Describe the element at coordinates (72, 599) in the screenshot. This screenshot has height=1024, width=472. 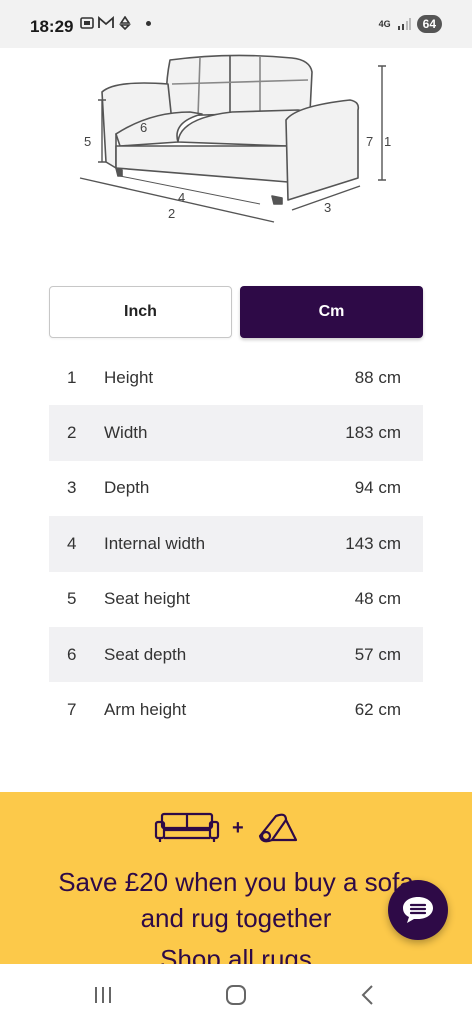
I see `dimension-number: 5` at that location.